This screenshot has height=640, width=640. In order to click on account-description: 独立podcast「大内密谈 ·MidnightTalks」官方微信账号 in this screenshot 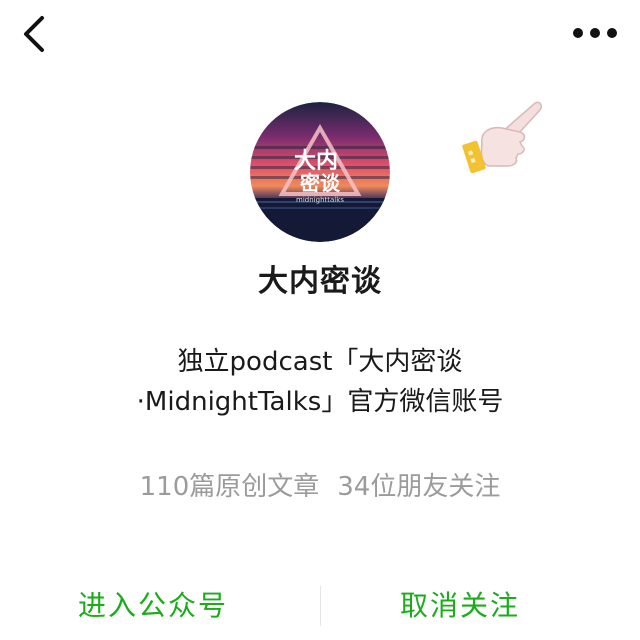, I will do `click(320, 382)`.